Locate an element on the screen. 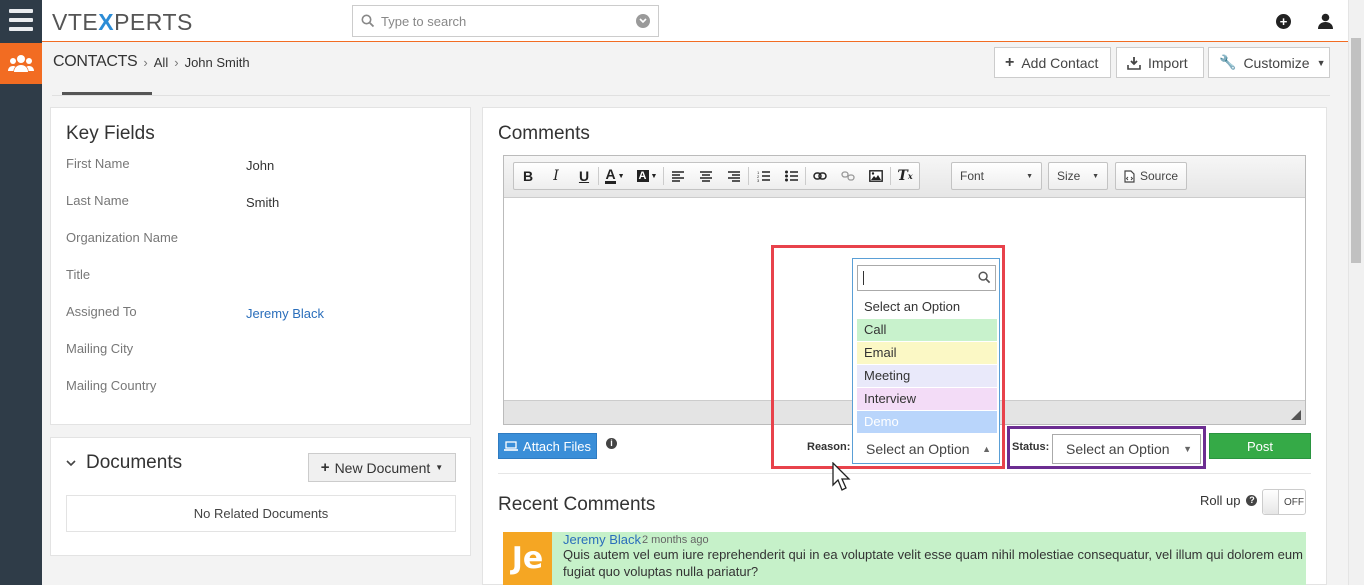  avatar: Je is located at coordinates (527, 558).